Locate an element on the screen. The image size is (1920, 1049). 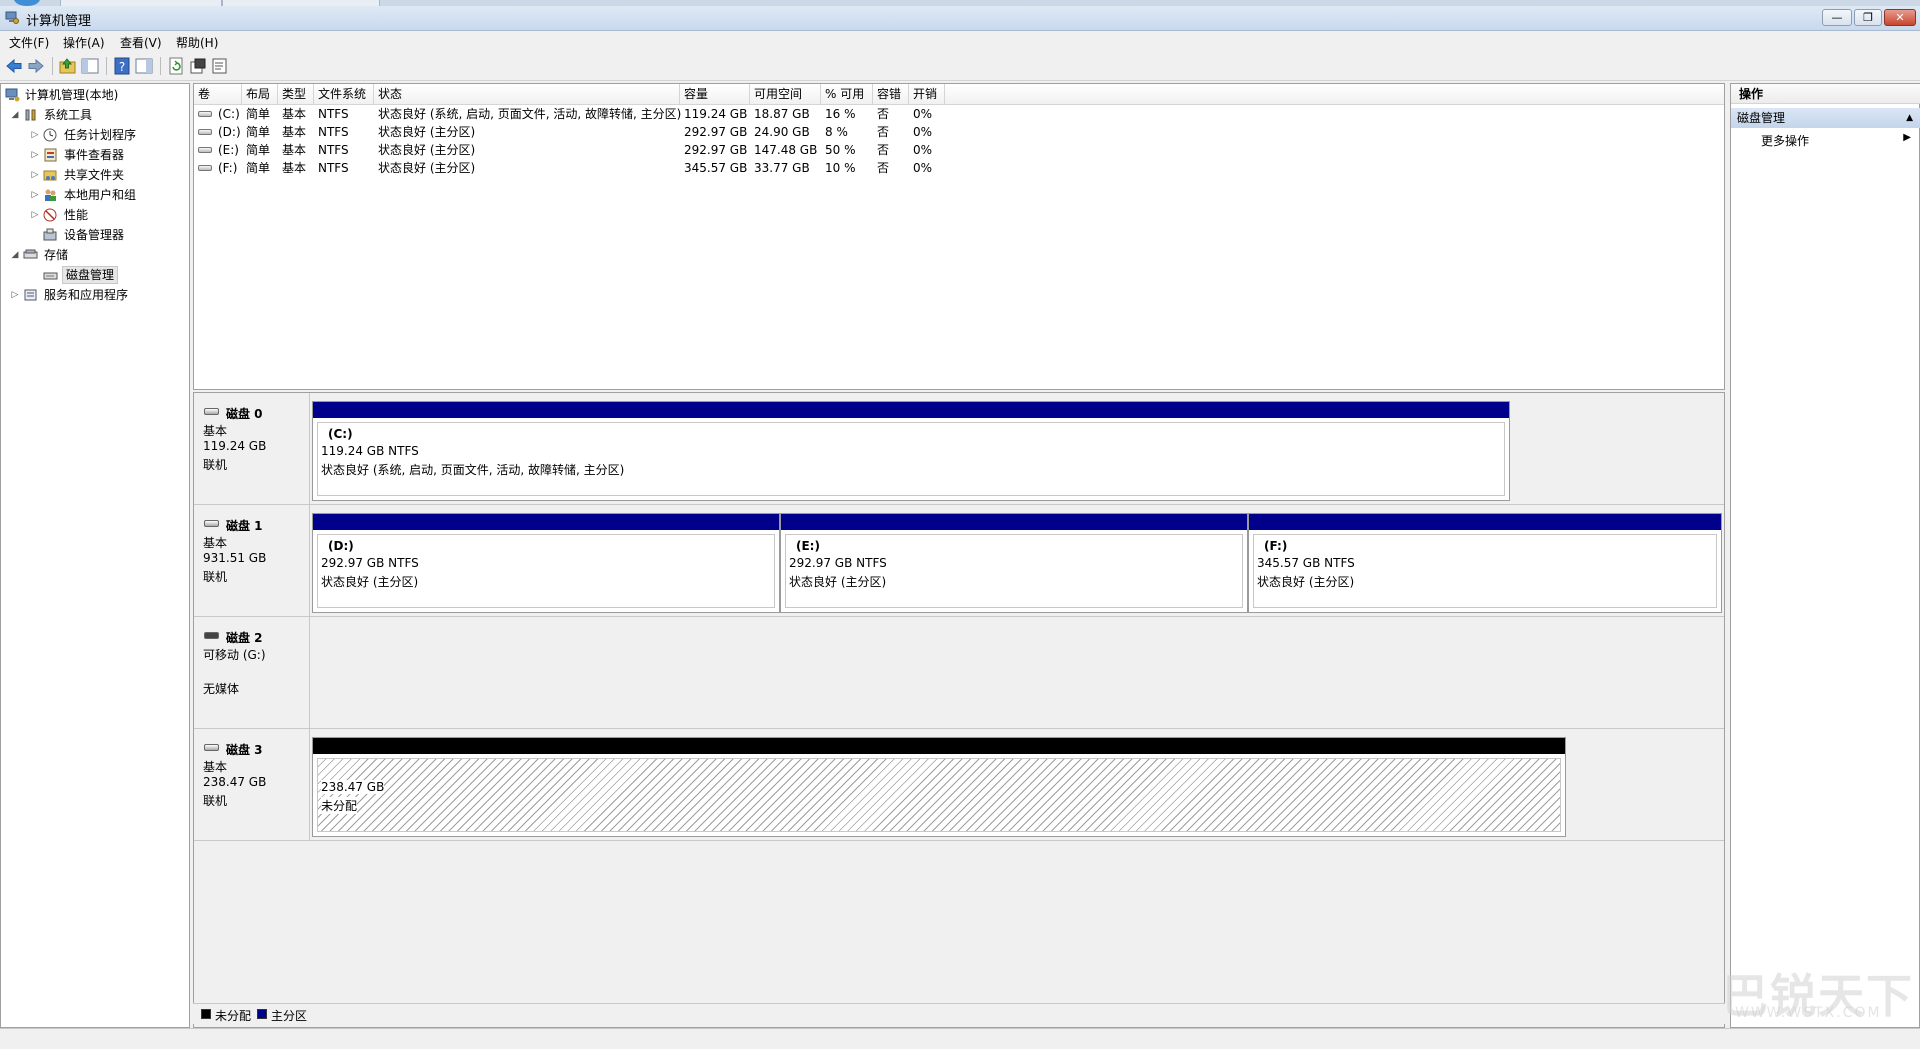
partition-body: (D:) 292.97 GB NTFS 状态良好 (主分区) is located at coordinates (546, 571).